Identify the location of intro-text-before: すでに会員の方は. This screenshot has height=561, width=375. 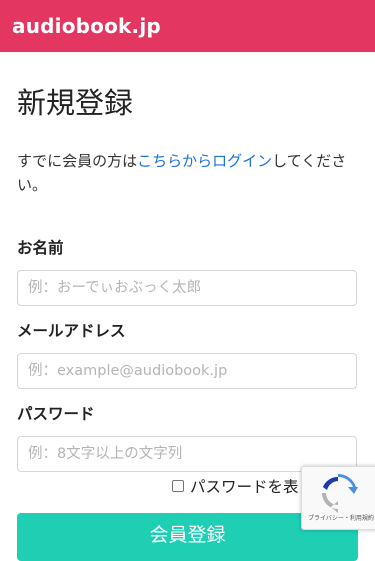
(77, 161).